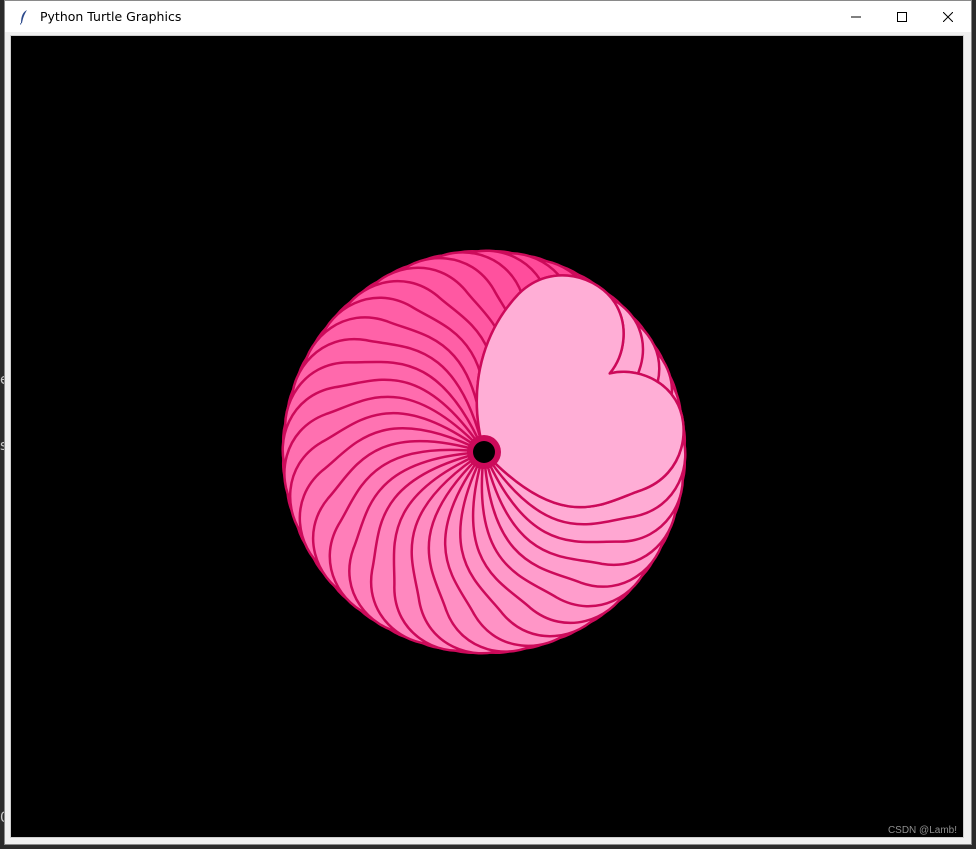 Image resolution: width=976 pixels, height=849 pixels. What do you see at coordinates (24, 17) in the screenshot?
I see `feather-icon` at bounding box center [24, 17].